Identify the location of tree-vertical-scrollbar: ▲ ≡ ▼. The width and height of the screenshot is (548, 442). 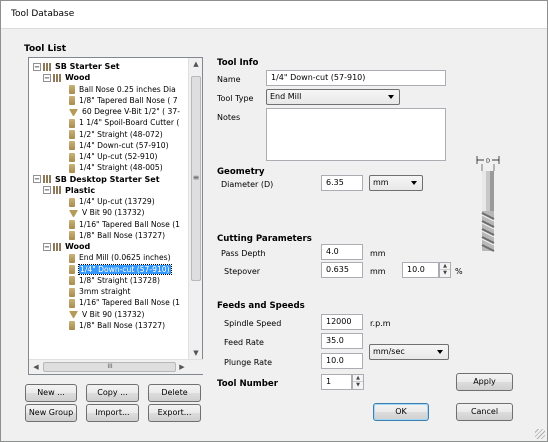
(195, 209).